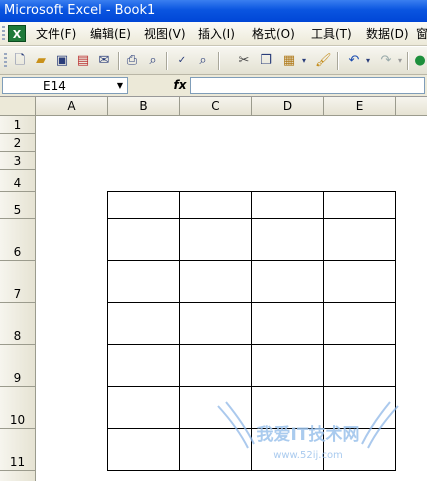 The height and width of the screenshot is (481, 427). Describe the element at coordinates (120, 85) in the screenshot. I see `chevron-down-icon: ▼` at that location.